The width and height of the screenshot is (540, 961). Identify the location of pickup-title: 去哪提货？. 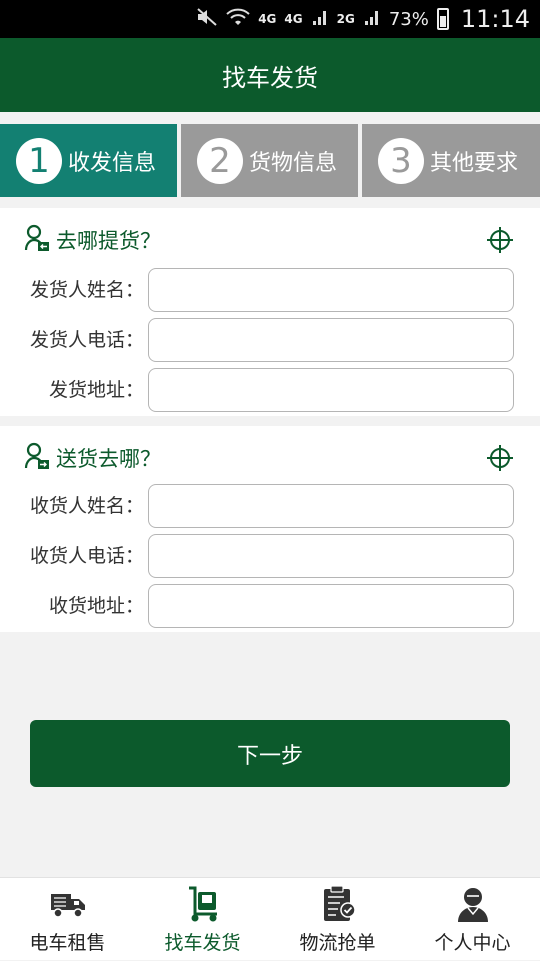
(108, 241).